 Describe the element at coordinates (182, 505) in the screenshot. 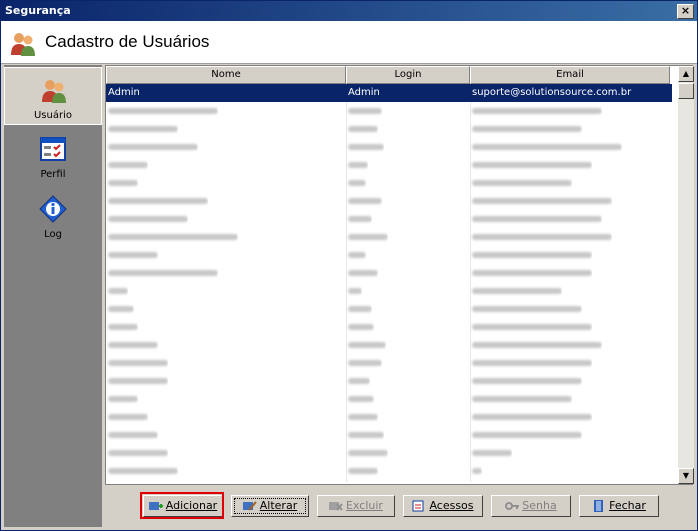

I see `highlight-box` at that location.